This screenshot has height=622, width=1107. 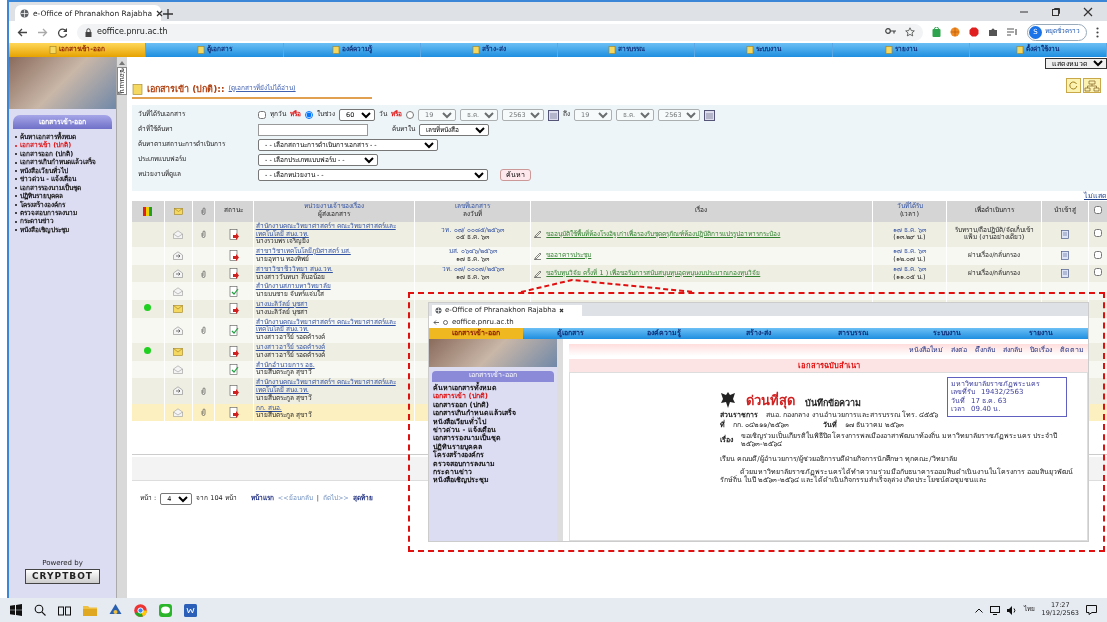 What do you see at coordinates (1012, 32) in the screenshot?
I see `playlist-icon` at bounding box center [1012, 32].